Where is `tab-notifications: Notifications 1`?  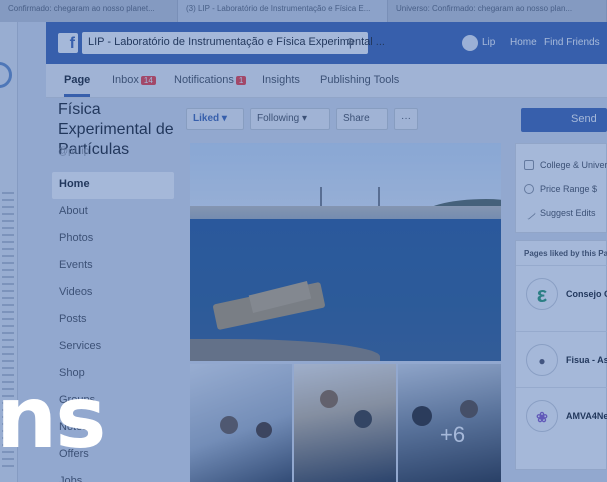 tab-notifications: Notifications 1 is located at coordinates (210, 80).